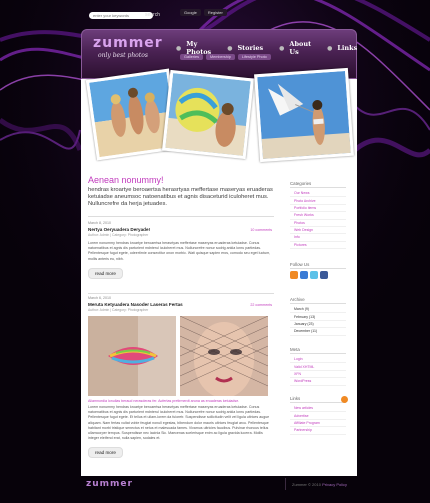  What do you see at coordinates (314, 275) in the screenshot?
I see `twitter-icon` at bounding box center [314, 275].